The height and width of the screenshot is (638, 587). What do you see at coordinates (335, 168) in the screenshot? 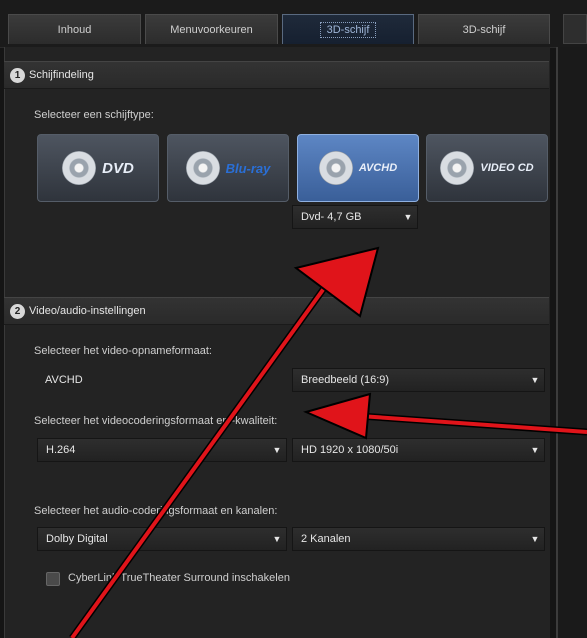
I see `avchd-disc-icon` at bounding box center [335, 168].